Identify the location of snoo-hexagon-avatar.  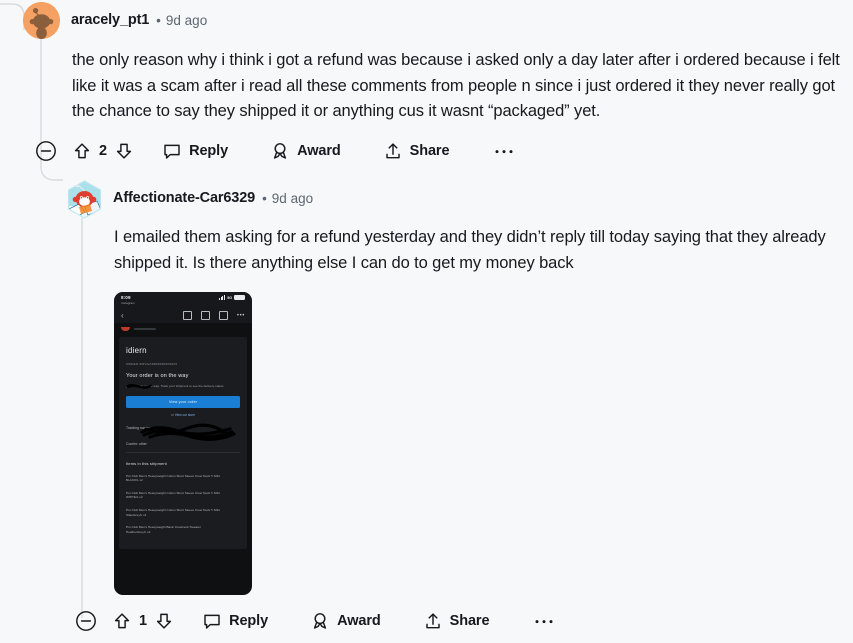
(84, 199).